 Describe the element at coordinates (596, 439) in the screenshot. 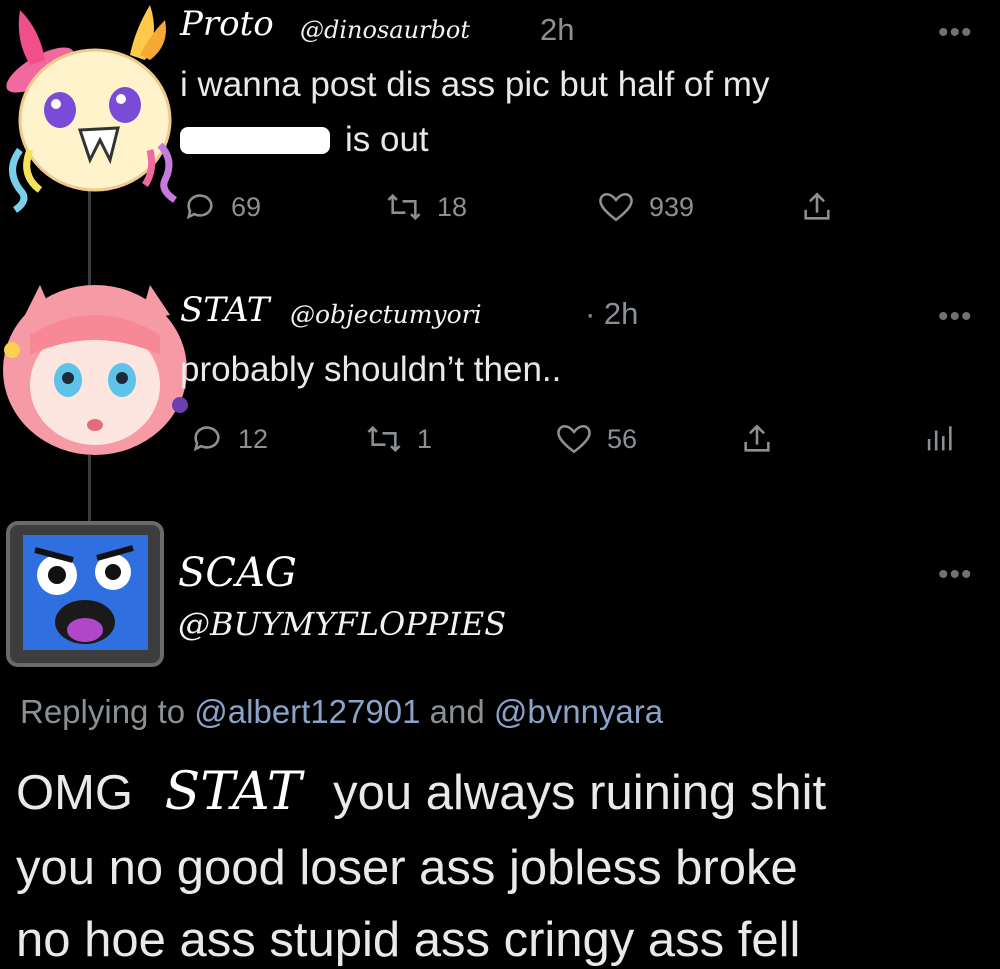

I see `like-button: 56` at that location.